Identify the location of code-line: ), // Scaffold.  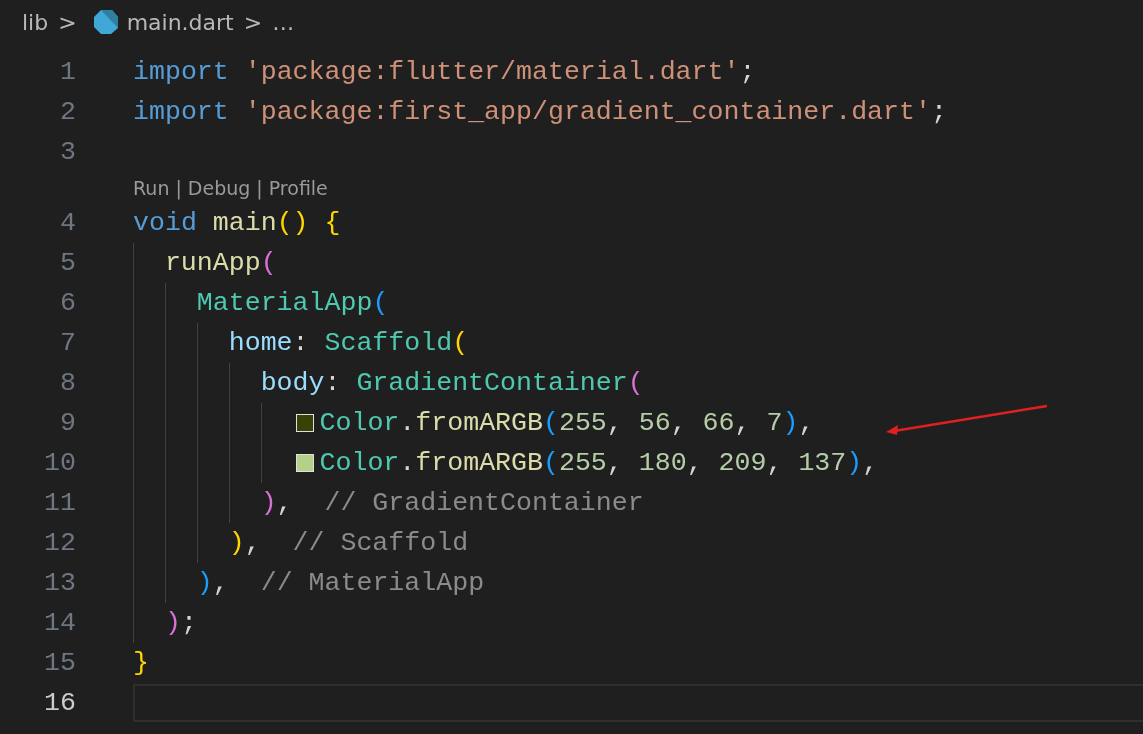
(348, 543).